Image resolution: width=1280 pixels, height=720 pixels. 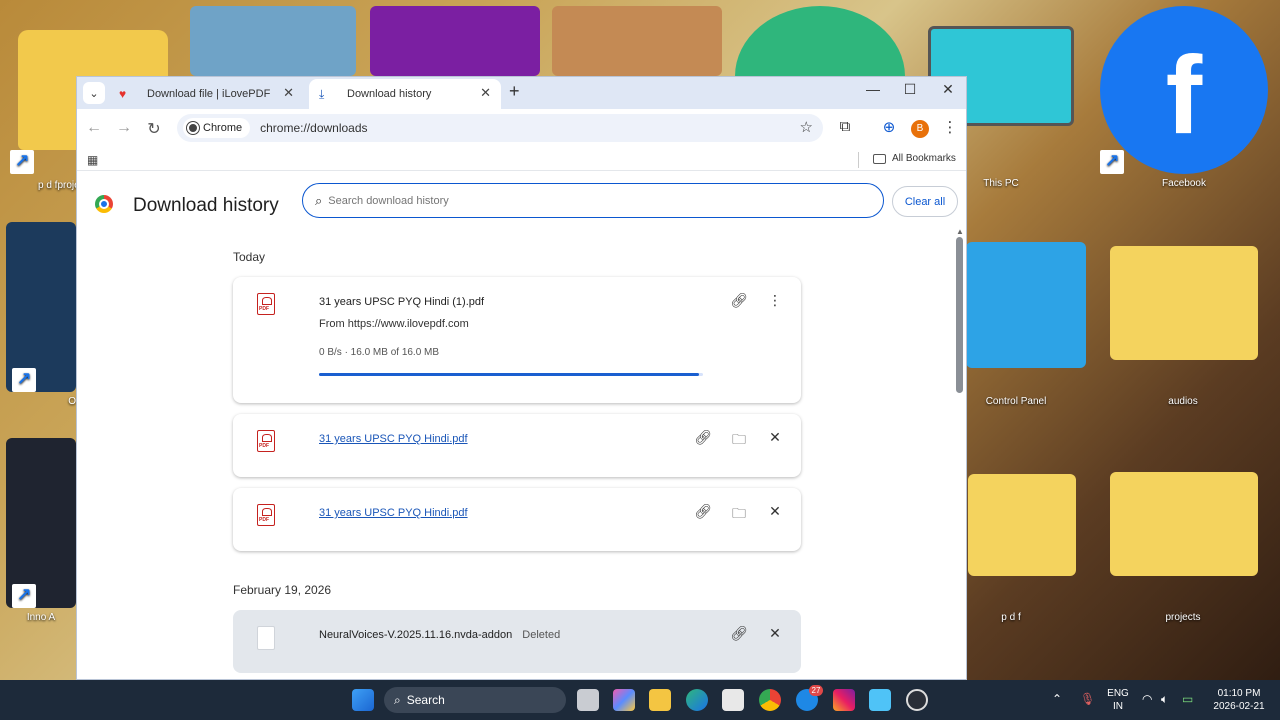 I want to click on taskbar-search: ⌕ Search, so click(x=475, y=700).